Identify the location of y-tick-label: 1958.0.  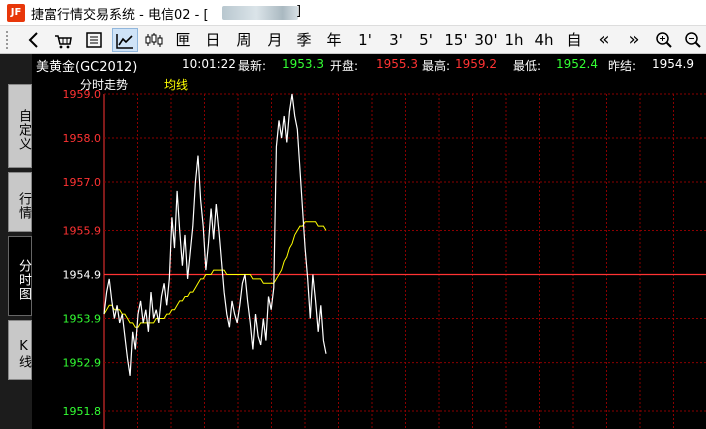
(82, 138).